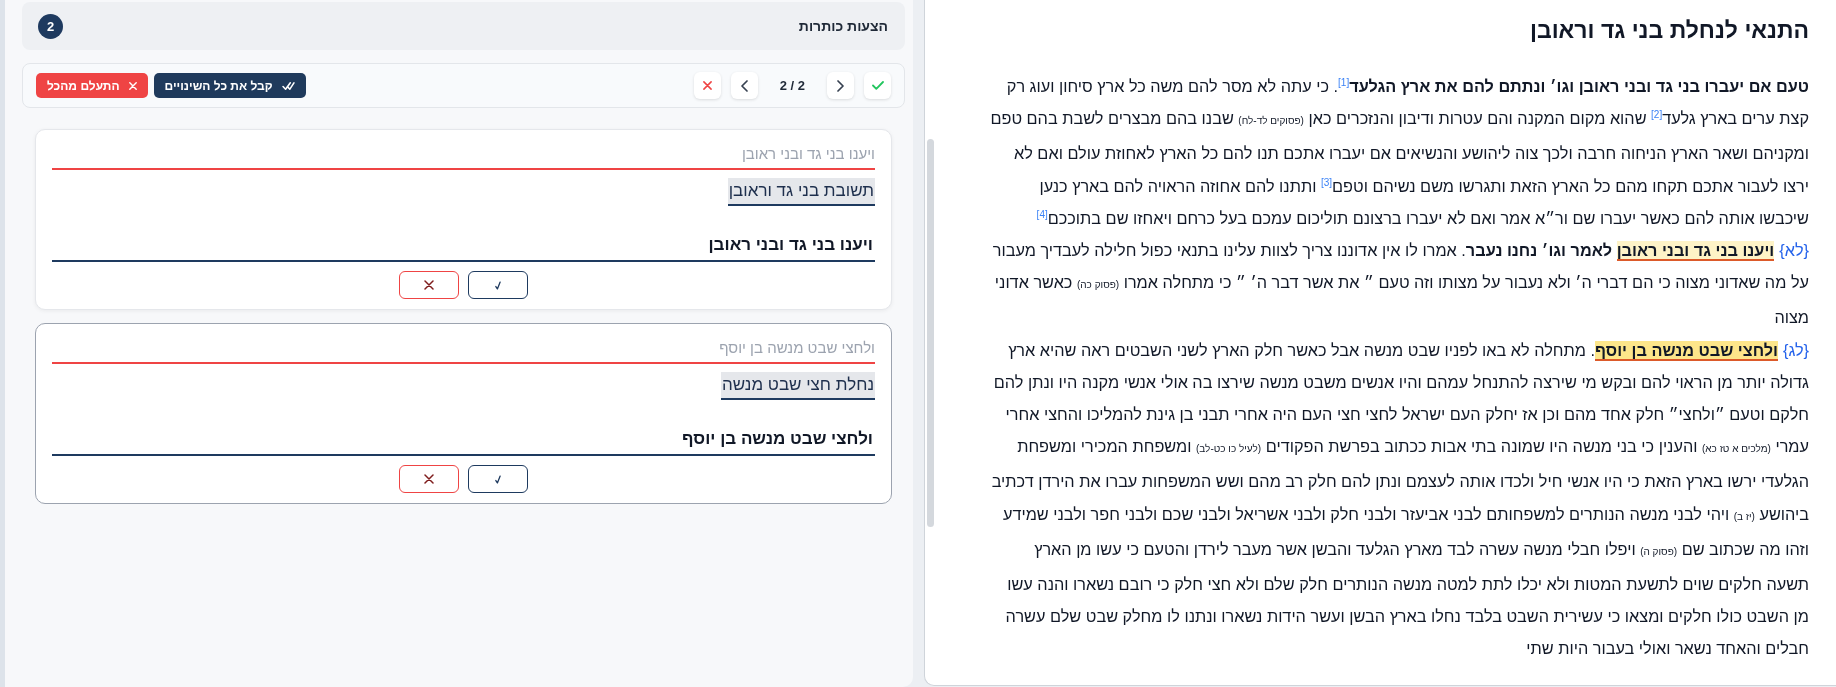  I want to click on suggested-heading: תשובת בני גד וראובן, so click(801, 192).